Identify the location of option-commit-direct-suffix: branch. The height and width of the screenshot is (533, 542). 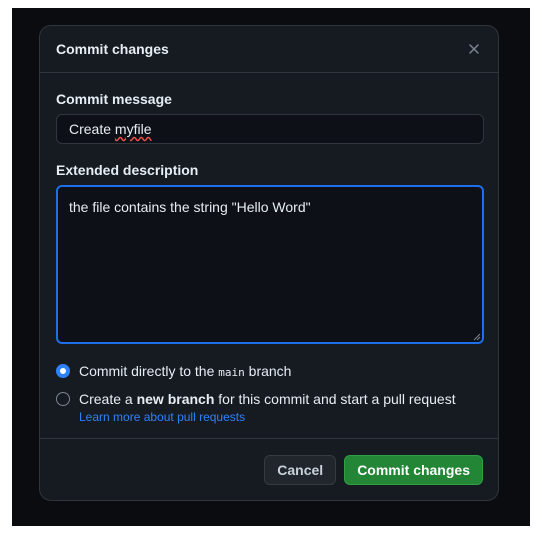
(268, 371).